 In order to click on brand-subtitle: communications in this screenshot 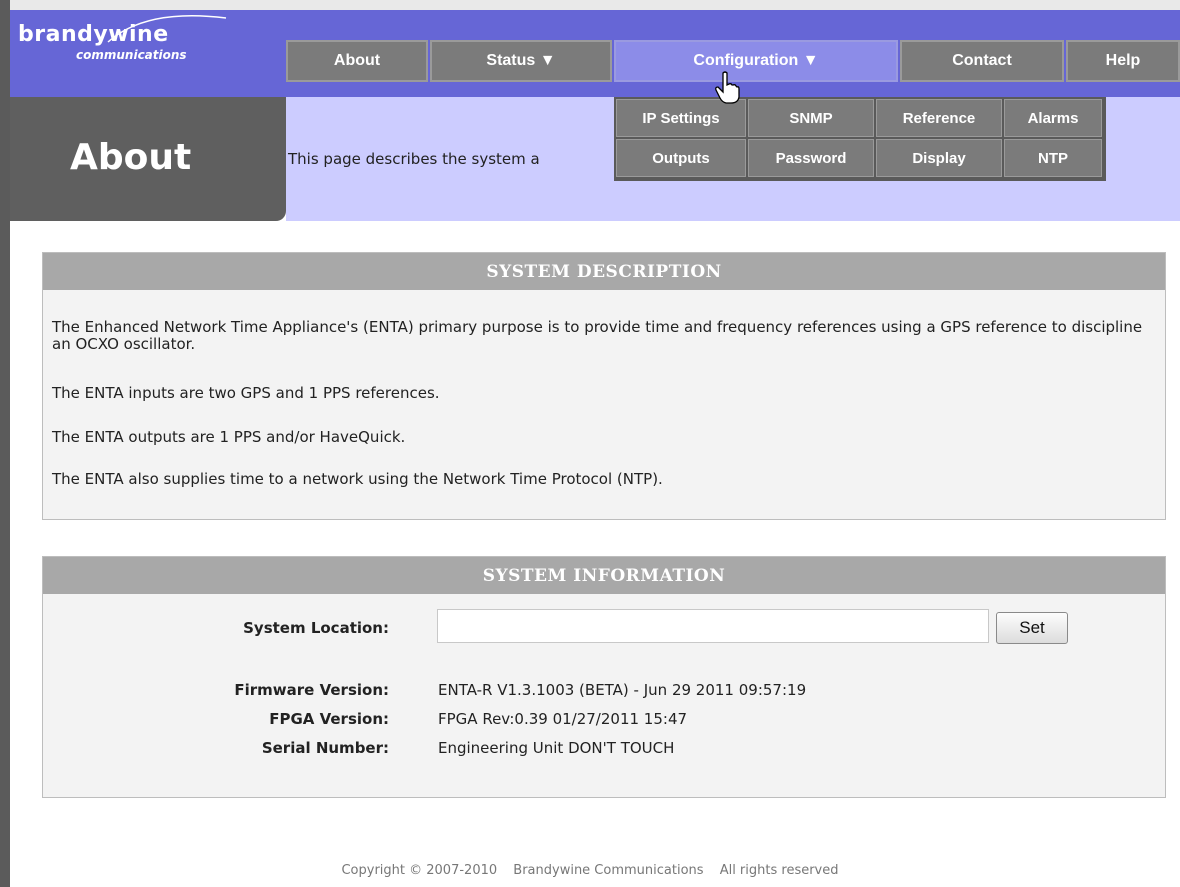, I will do `click(131, 55)`.